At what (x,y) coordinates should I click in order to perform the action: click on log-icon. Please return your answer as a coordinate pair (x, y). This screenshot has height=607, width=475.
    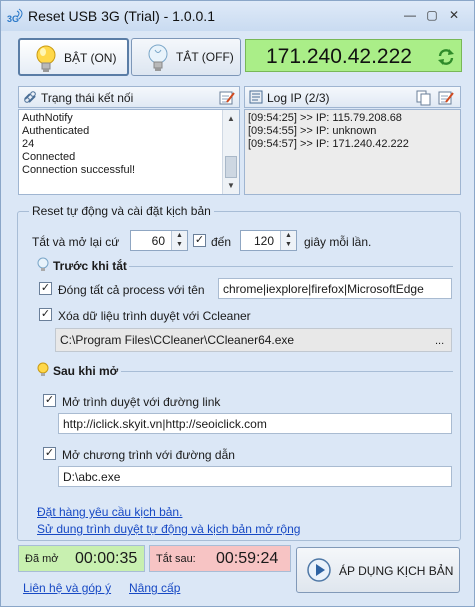
    Looking at the image, I should click on (256, 97).